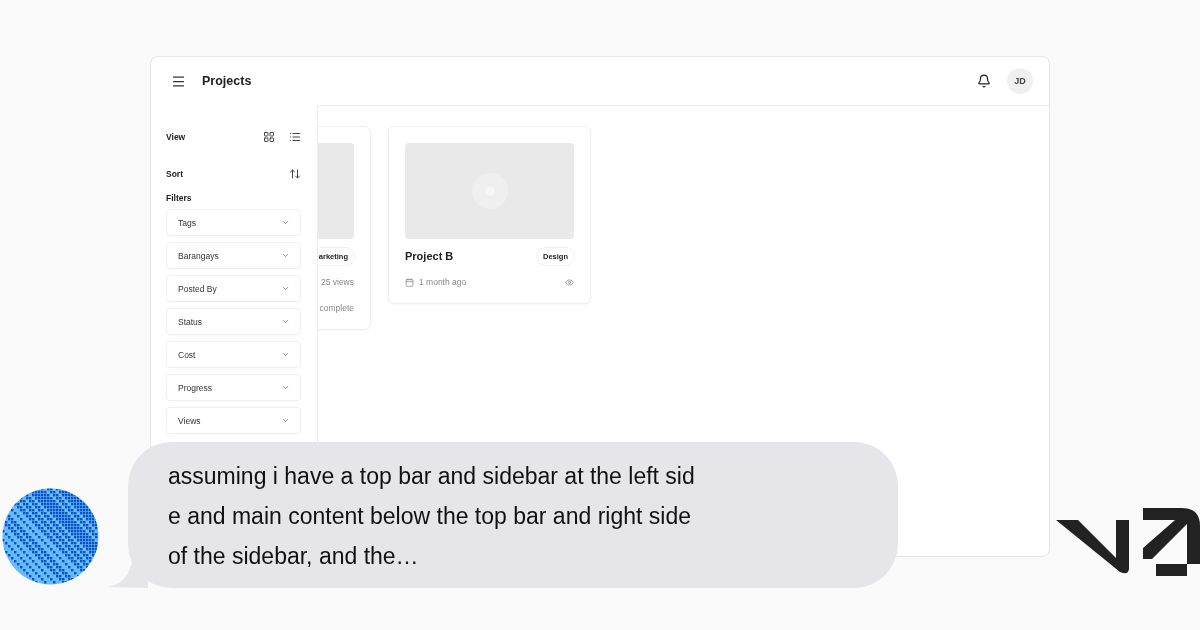 Image resolution: width=1200 pixels, height=630 pixels. Describe the element at coordinates (295, 174) in the screenshot. I see `sort-icon` at that location.